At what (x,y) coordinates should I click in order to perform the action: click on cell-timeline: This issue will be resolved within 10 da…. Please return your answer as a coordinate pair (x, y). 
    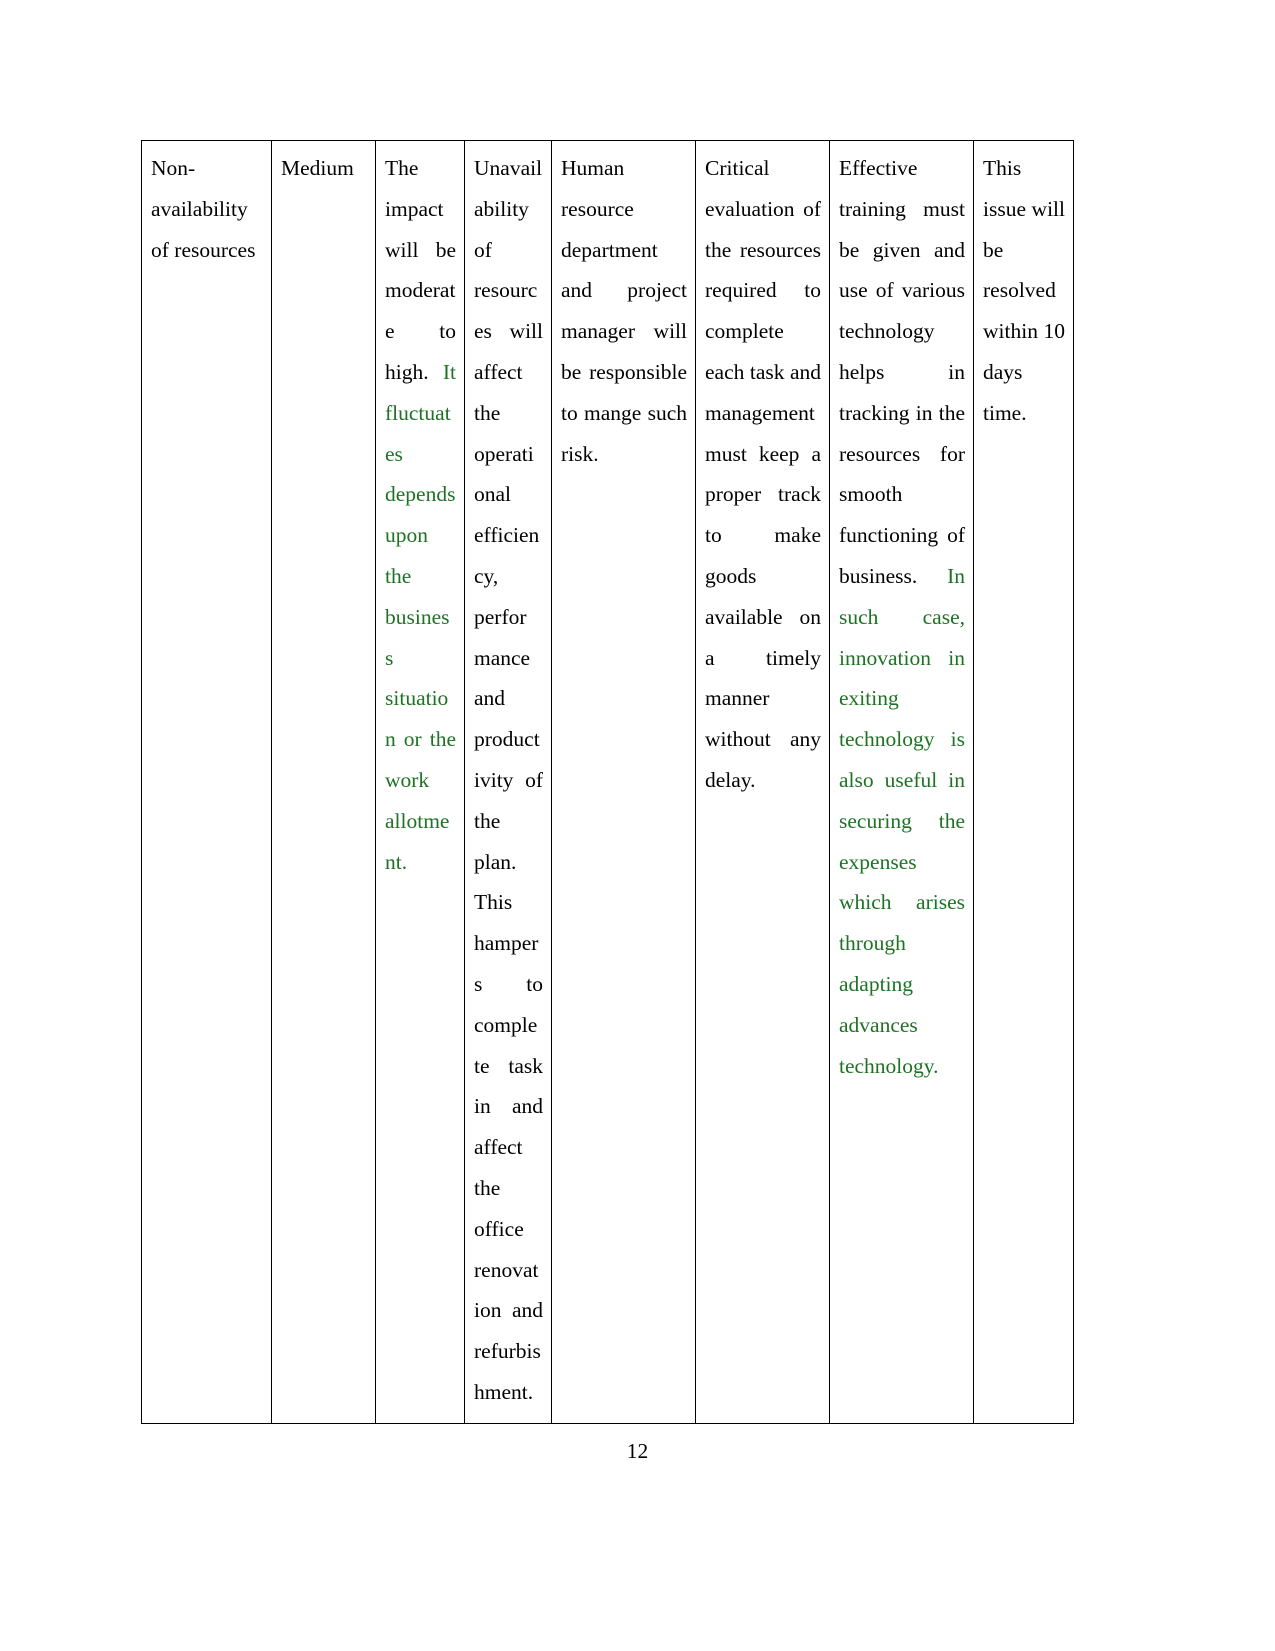
    Looking at the image, I should click on (1023, 782).